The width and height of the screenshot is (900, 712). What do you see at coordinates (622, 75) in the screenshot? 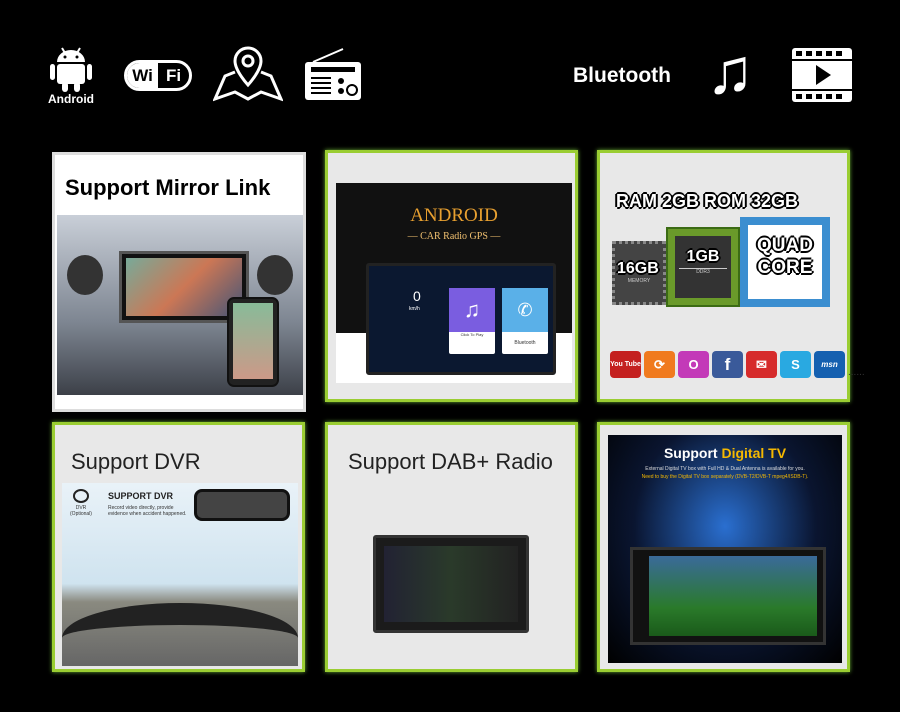
I see `bluetooth-label: Bluetooth` at bounding box center [622, 75].